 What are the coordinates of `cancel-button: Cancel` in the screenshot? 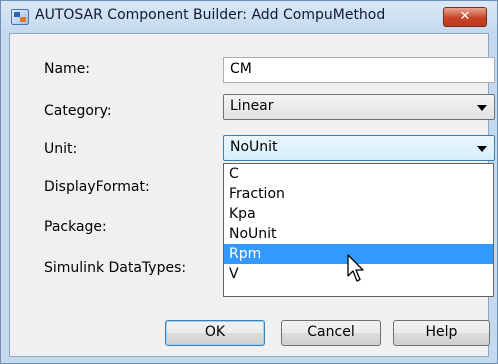 It's located at (331, 333).